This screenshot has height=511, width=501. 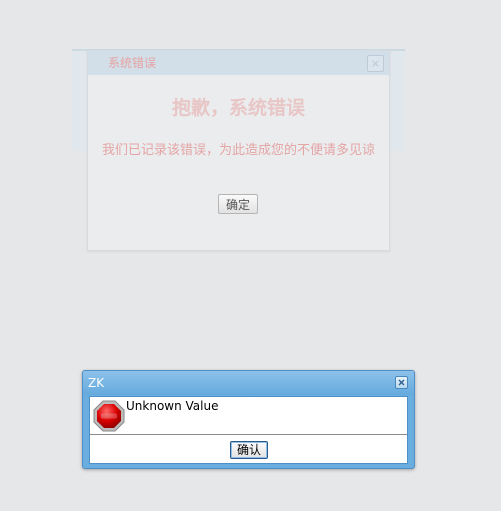 I want to click on messagebox-message: Unknown Value, so click(x=172, y=406).